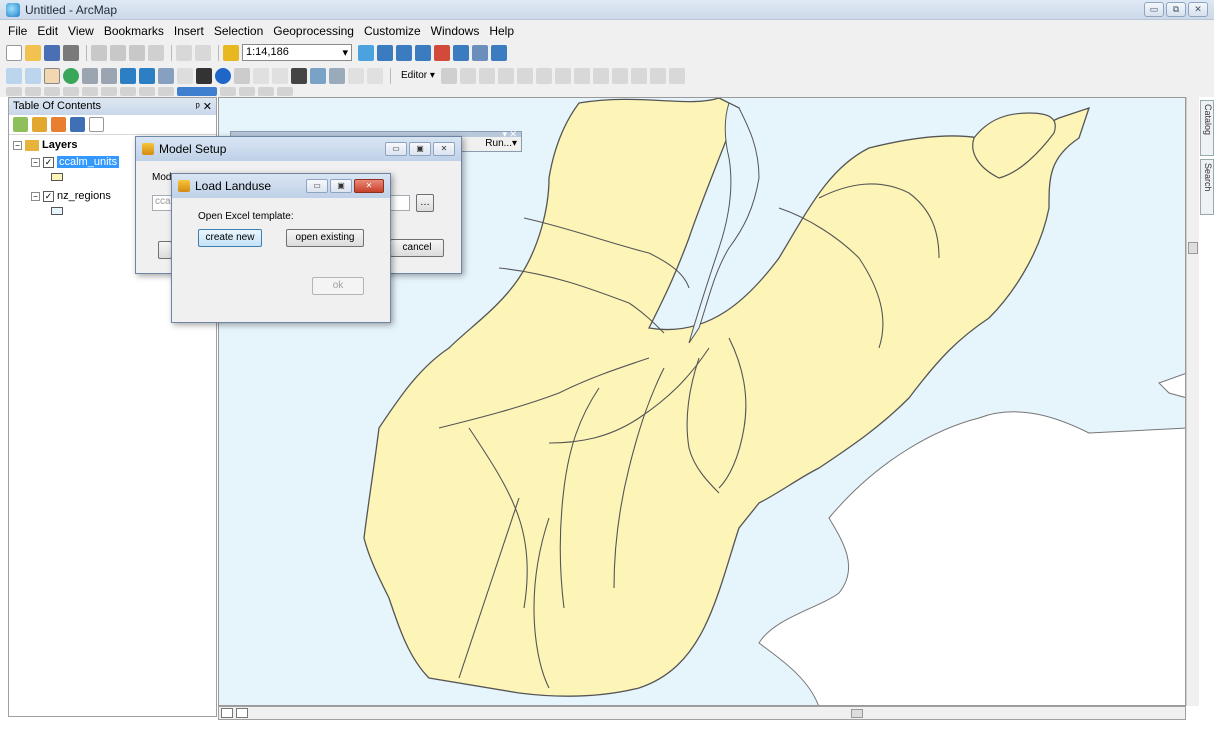 The height and width of the screenshot is (731, 1214). Describe the element at coordinates (366, 52) in the screenshot. I see `editor-toolbar-icon` at that location.